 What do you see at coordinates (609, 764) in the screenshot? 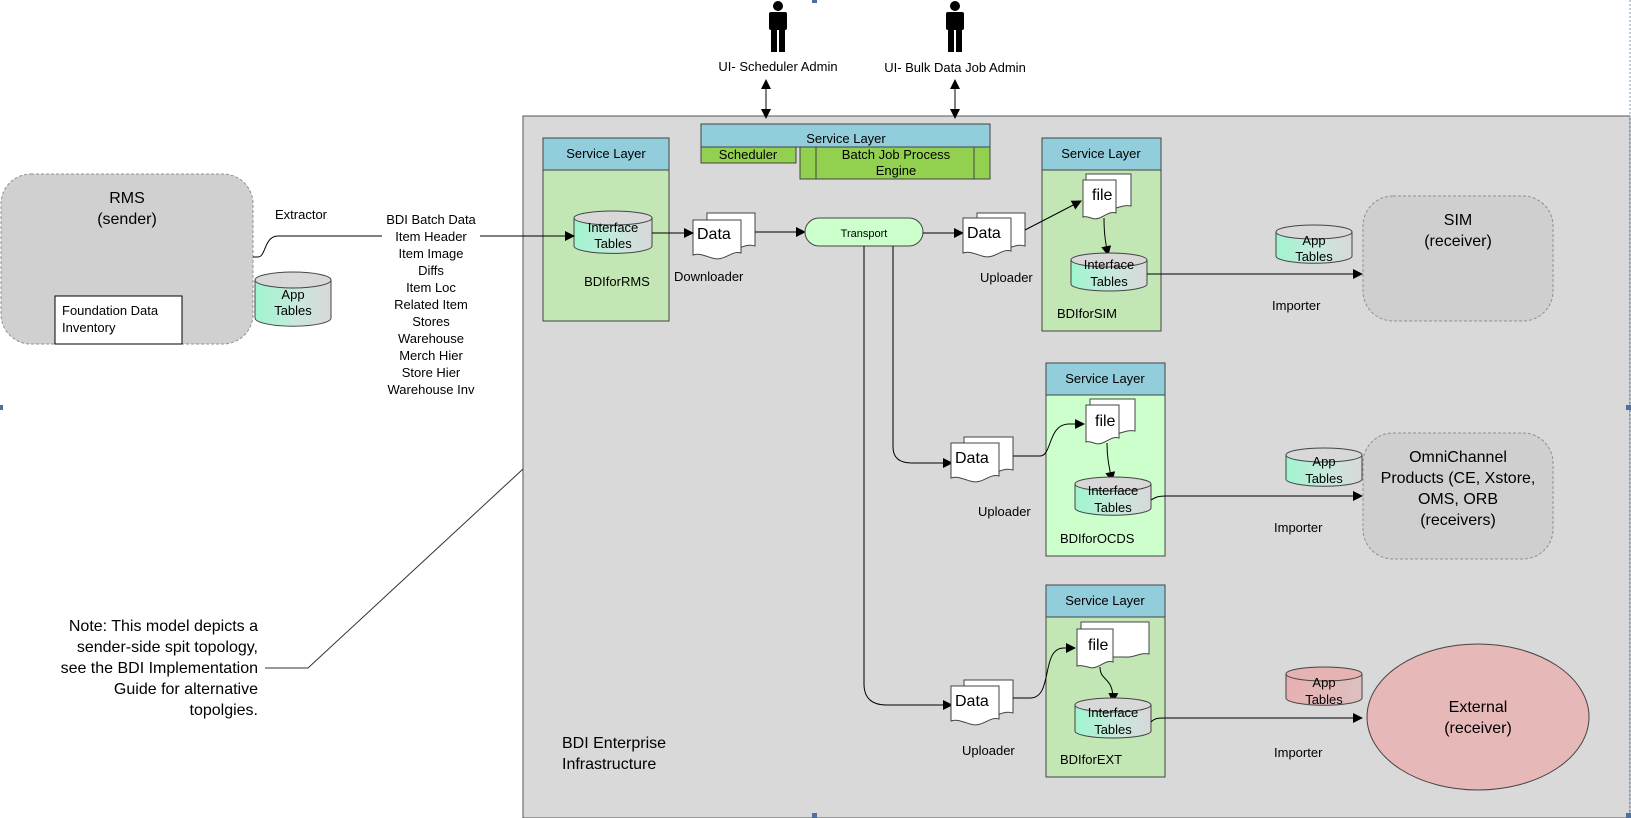
I see `enterprise-label-line2: Infrastructure` at bounding box center [609, 764].